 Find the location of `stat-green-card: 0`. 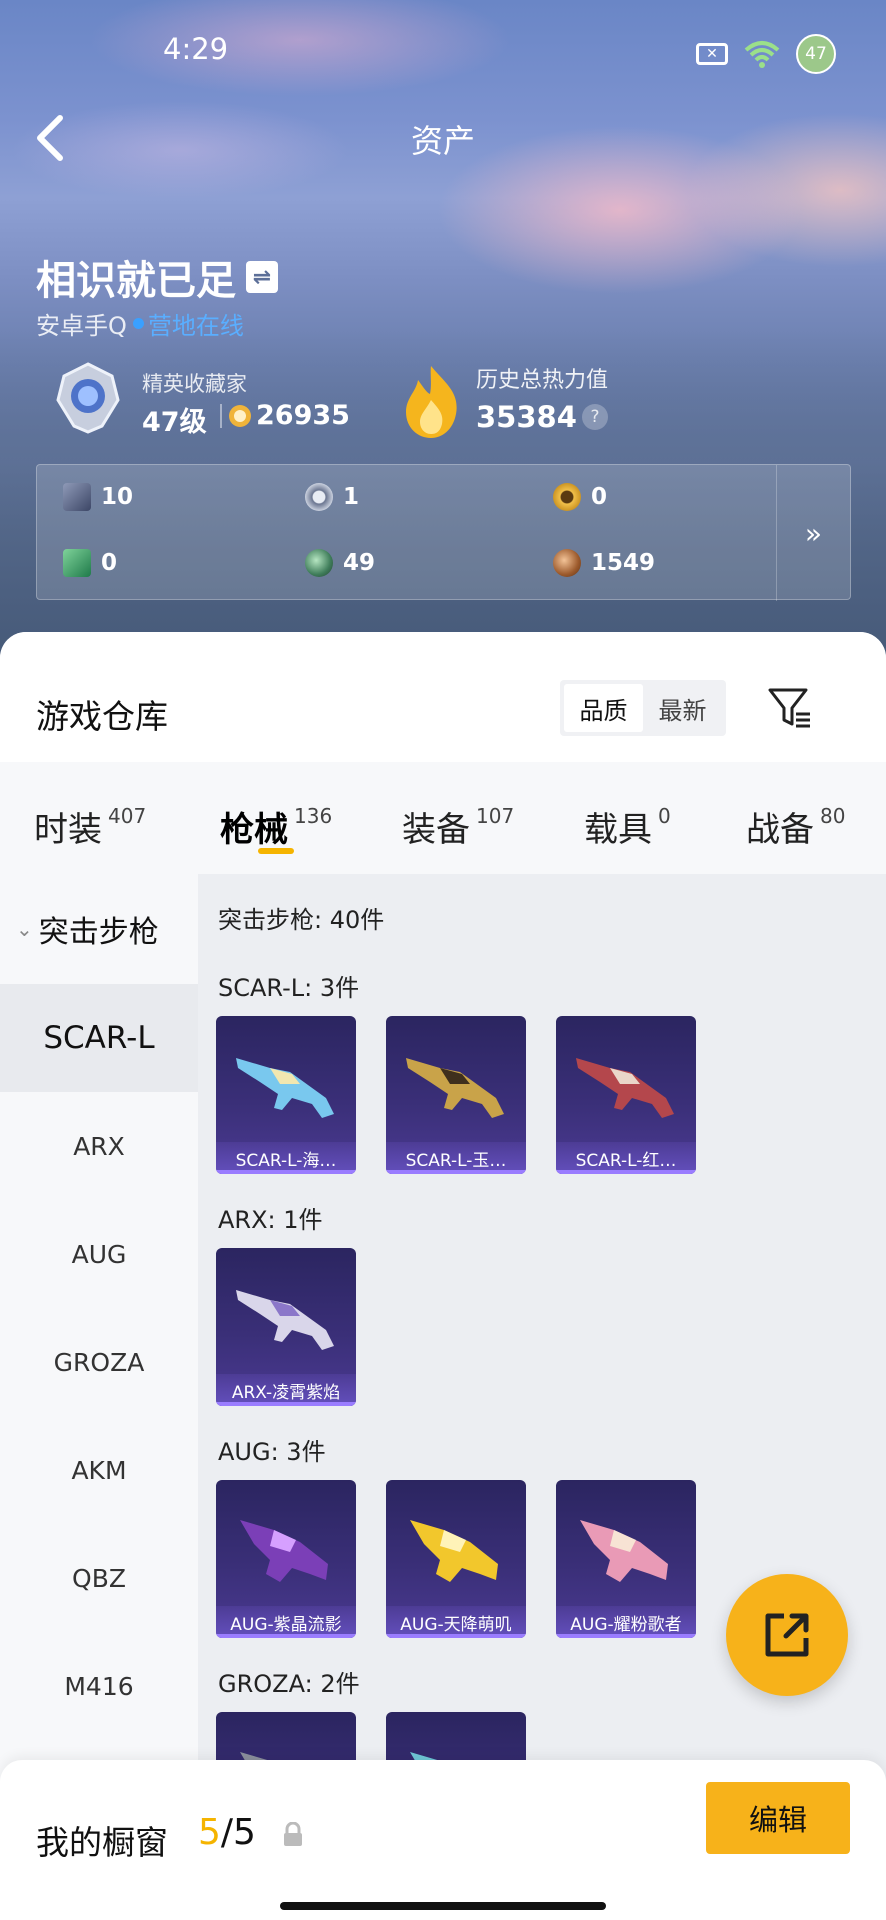

stat-green-card: 0 is located at coordinates (90, 563).